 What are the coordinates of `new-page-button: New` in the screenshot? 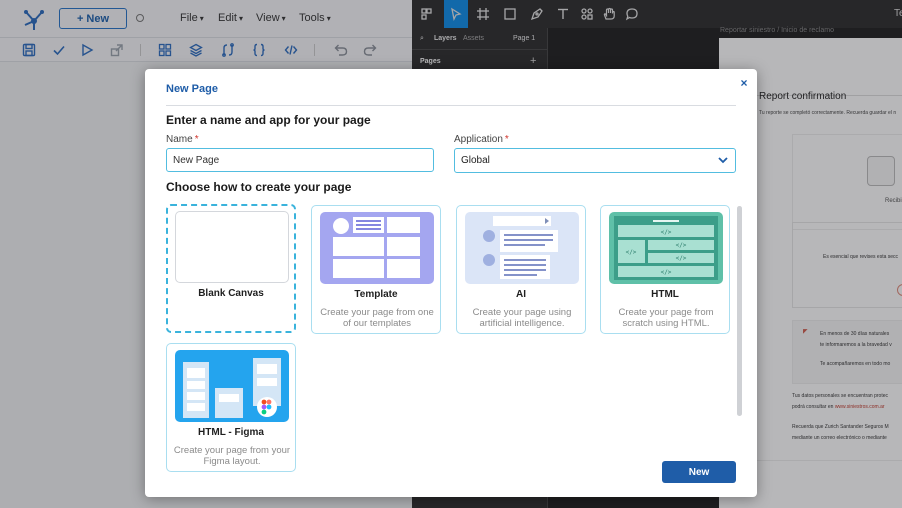 It's located at (699, 472).